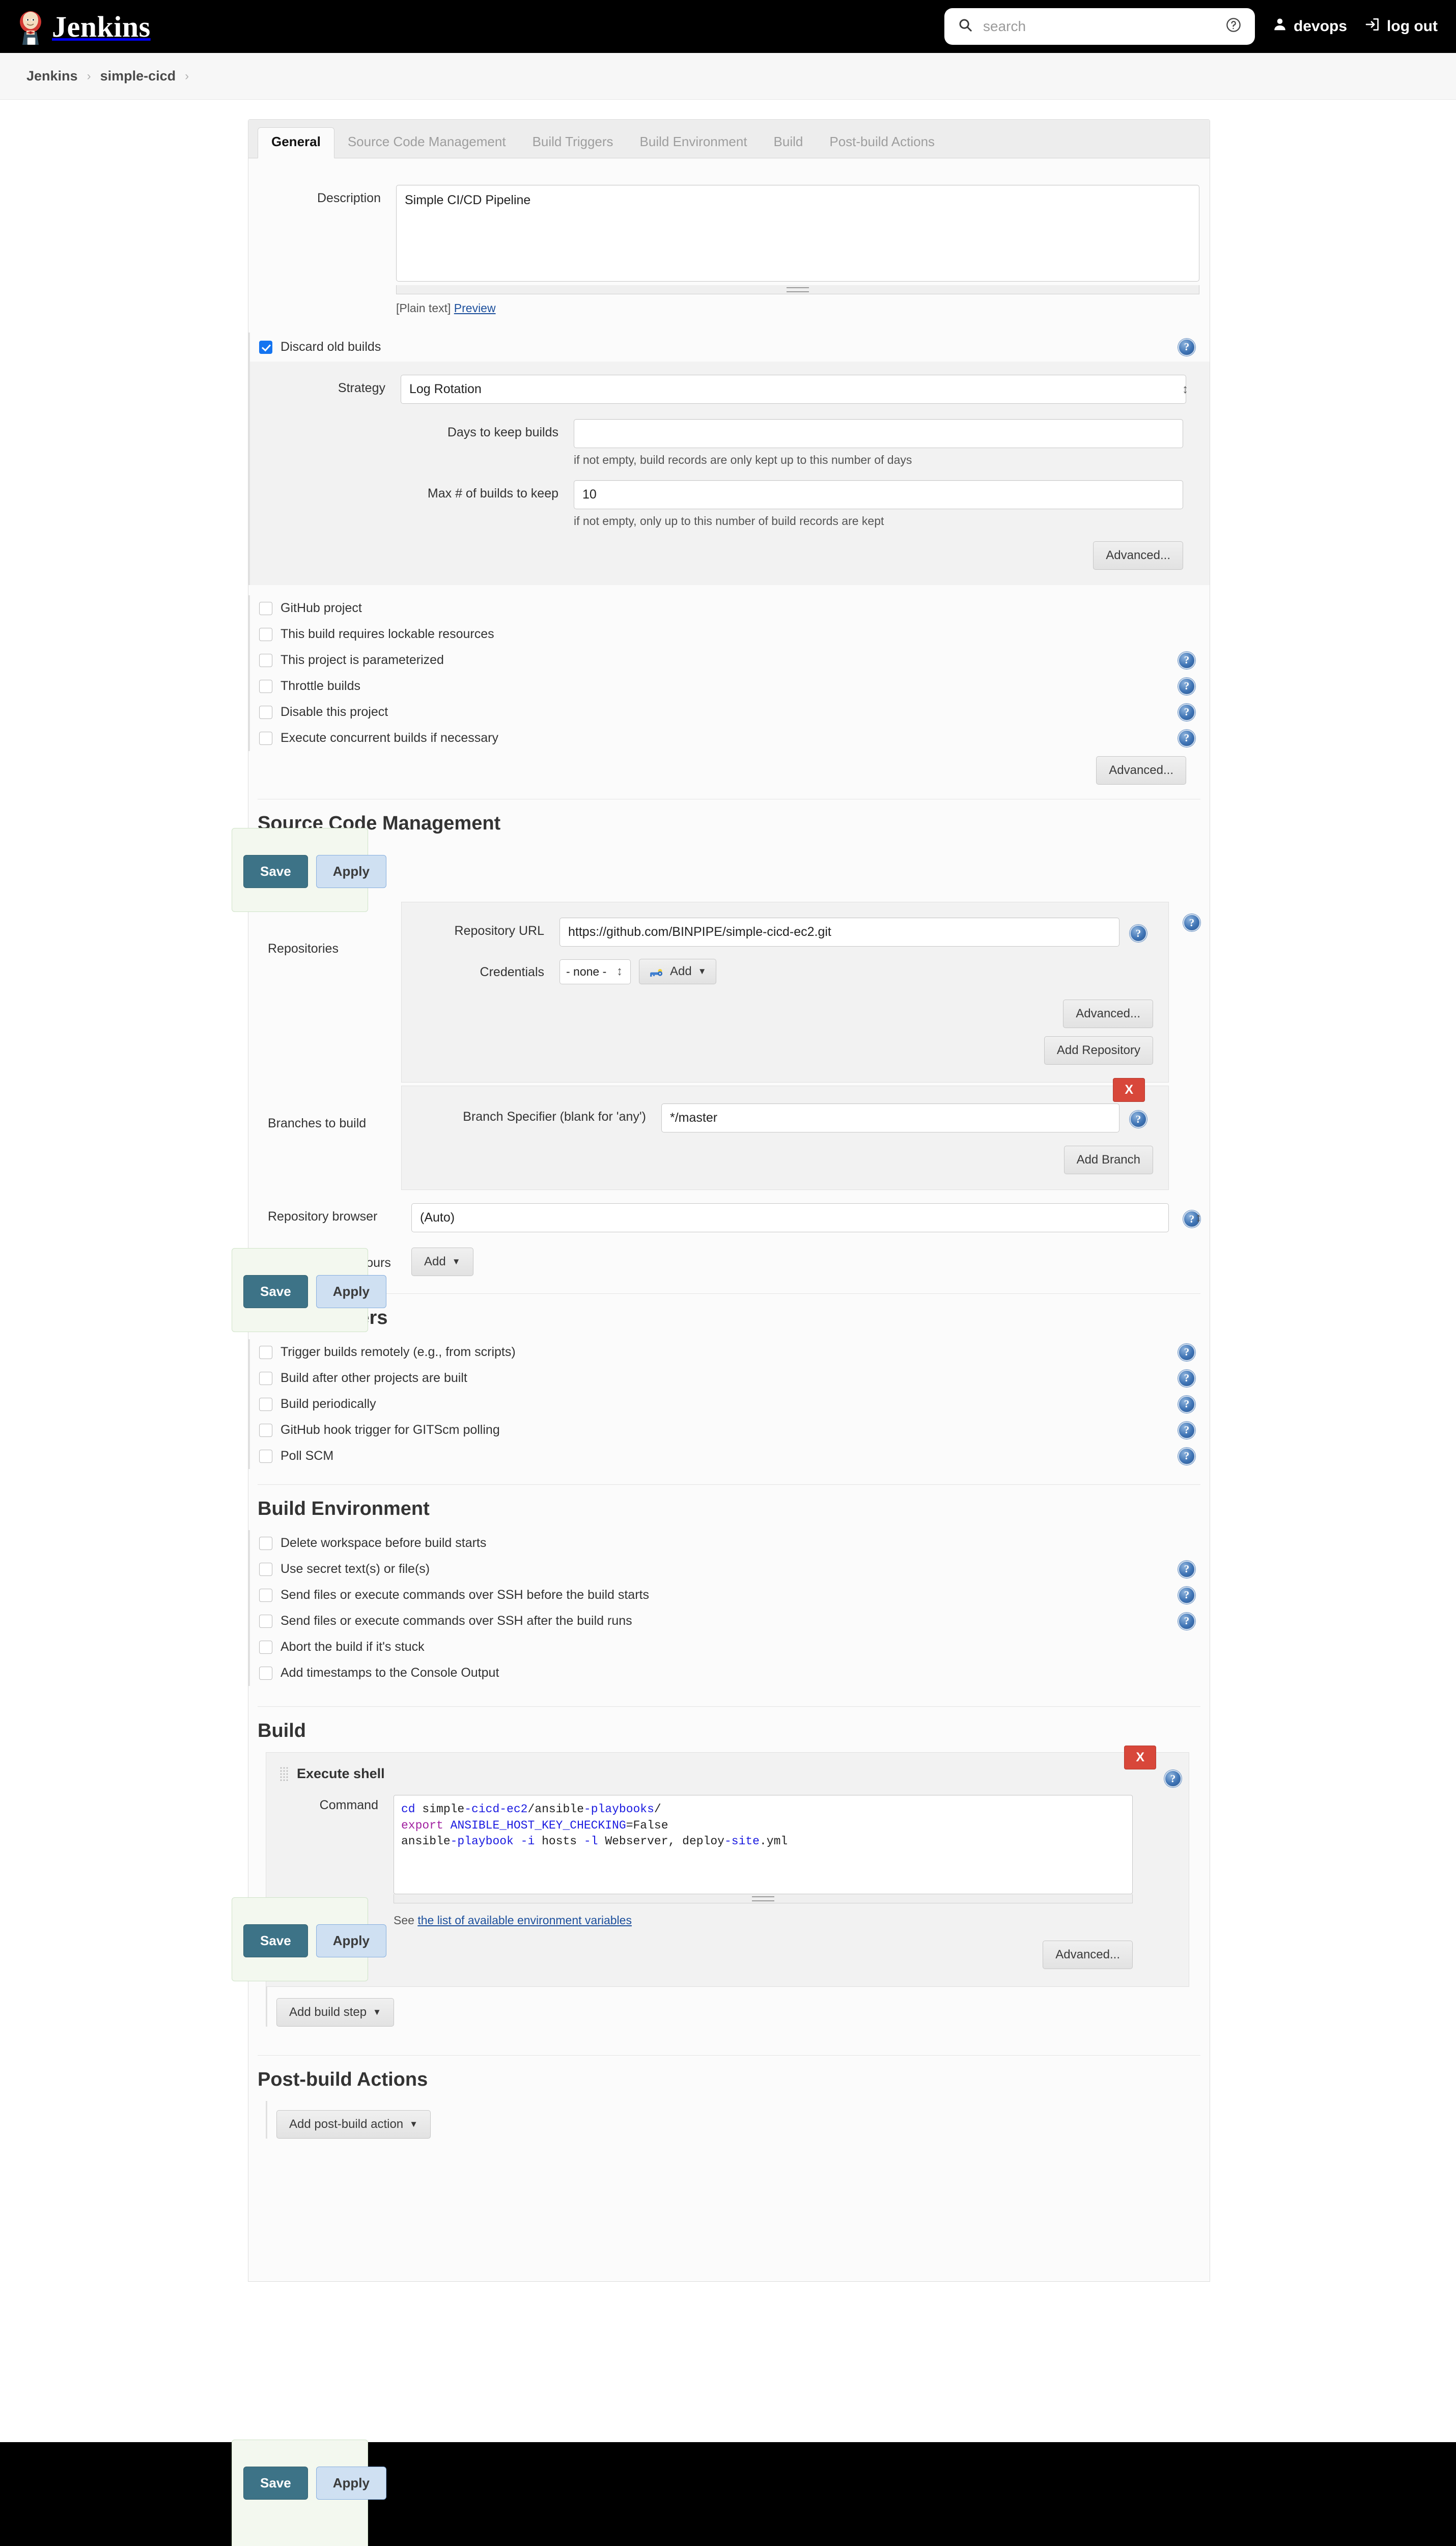 The image size is (1456, 2546). I want to click on trigger-poll-scm-checkbox, so click(265, 1456).